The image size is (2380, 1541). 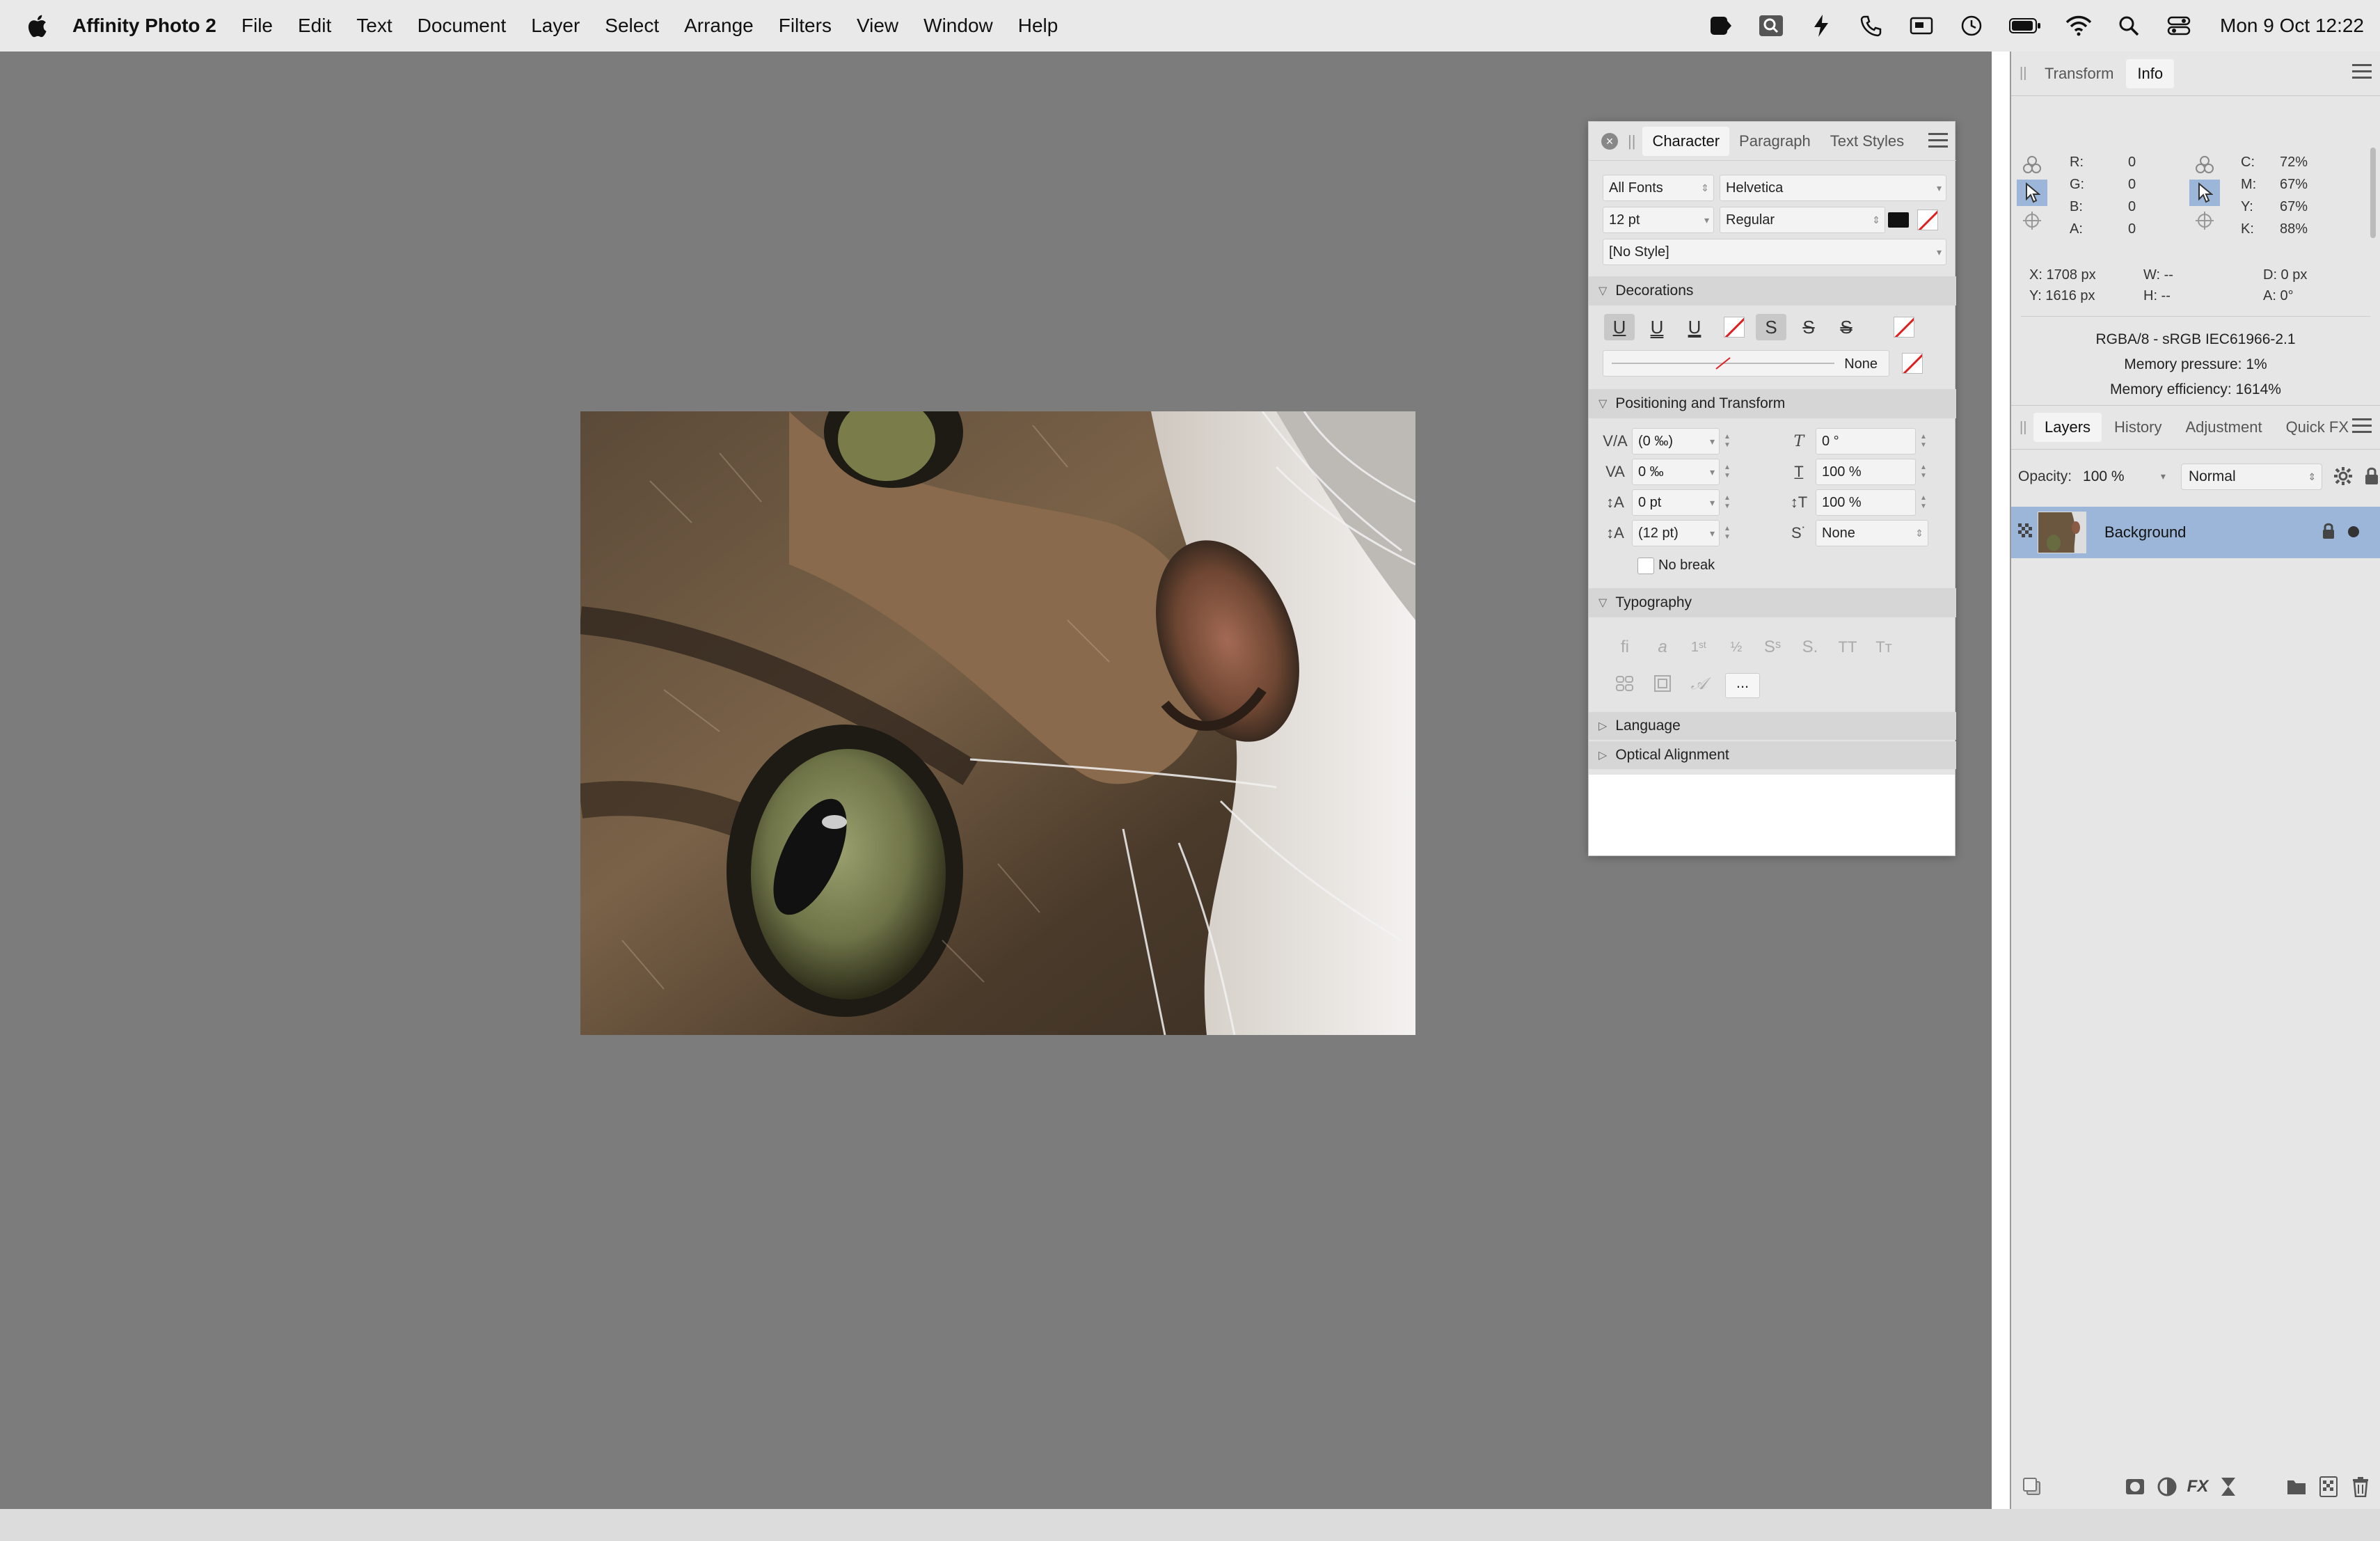 What do you see at coordinates (1657, 327) in the screenshot?
I see `underline-double-button: U` at bounding box center [1657, 327].